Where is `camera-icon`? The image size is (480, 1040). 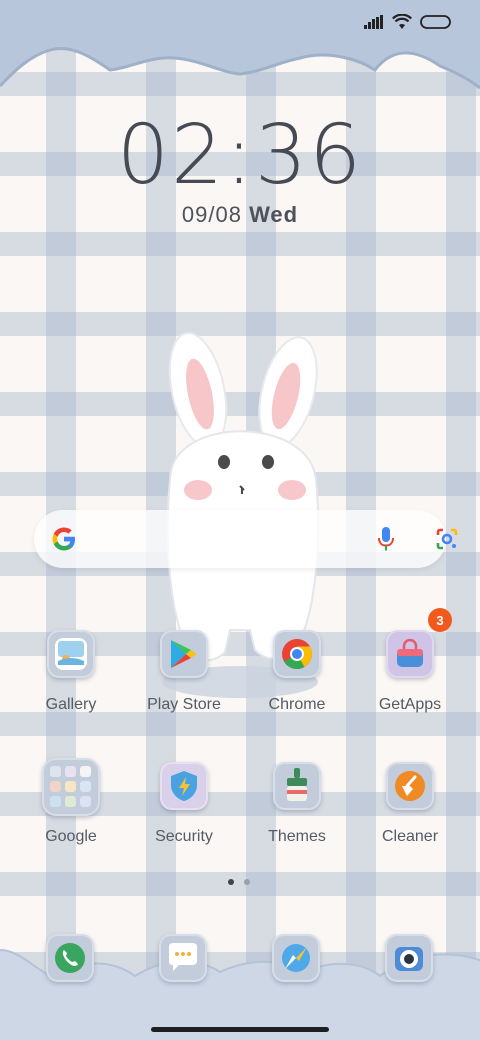 camera-icon is located at coordinates (409, 959).